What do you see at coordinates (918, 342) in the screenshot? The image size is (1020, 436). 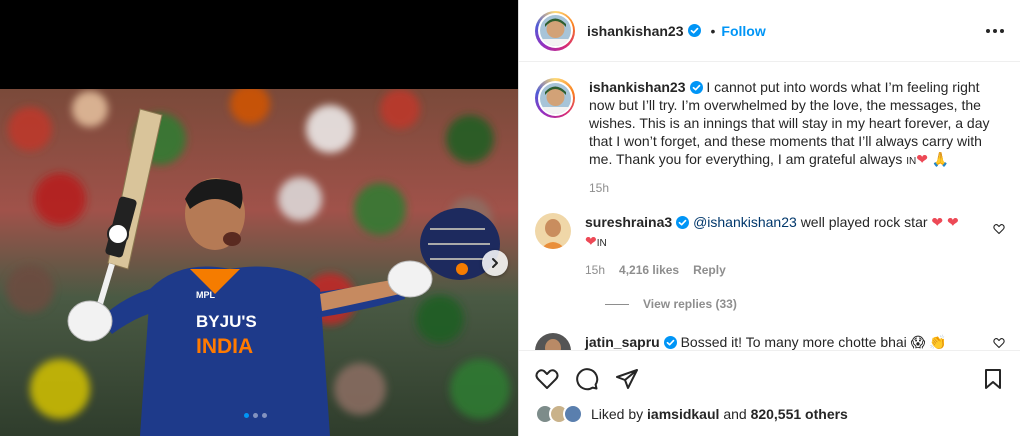 I see `screaming-face-emoji: 😱` at bounding box center [918, 342].